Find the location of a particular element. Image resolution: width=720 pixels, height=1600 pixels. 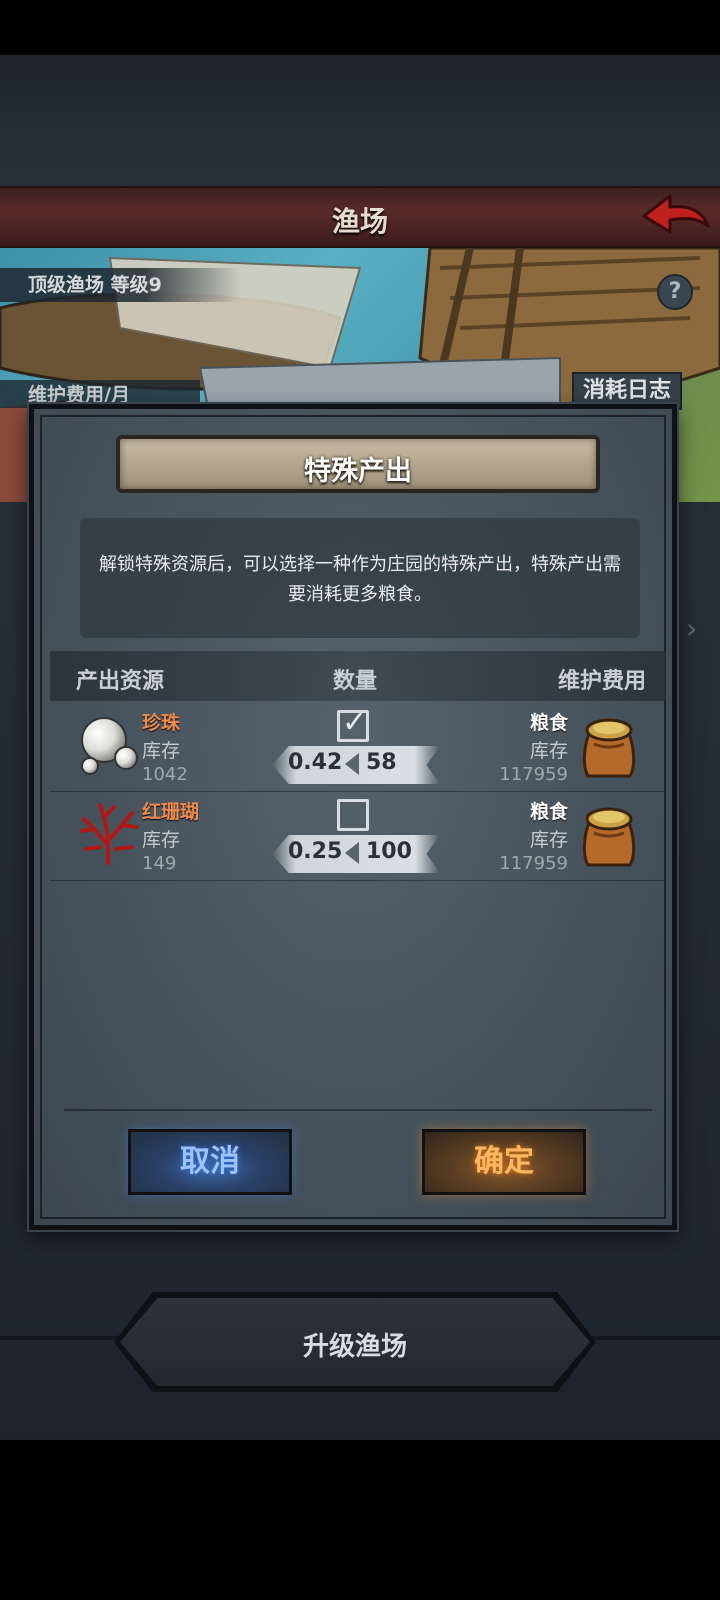

confirm-button: 确定 is located at coordinates (504, 1162).